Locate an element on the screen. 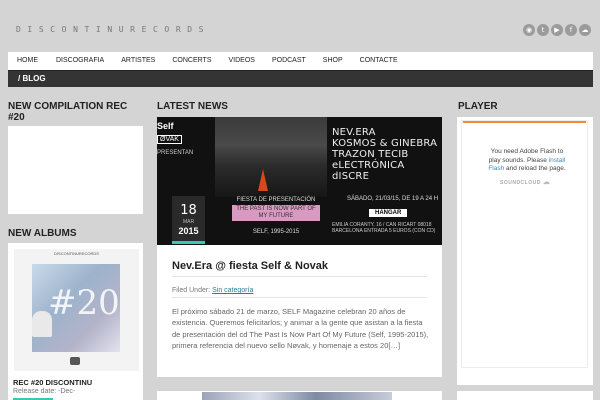 The height and width of the screenshot is (400, 600). nav-item-shop: SHOP is located at coordinates (333, 61).